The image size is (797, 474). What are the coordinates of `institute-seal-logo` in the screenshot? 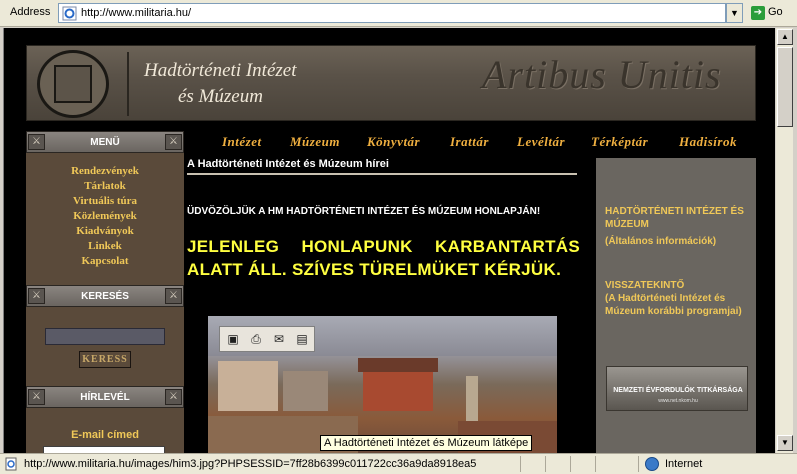 It's located at (73, 84).